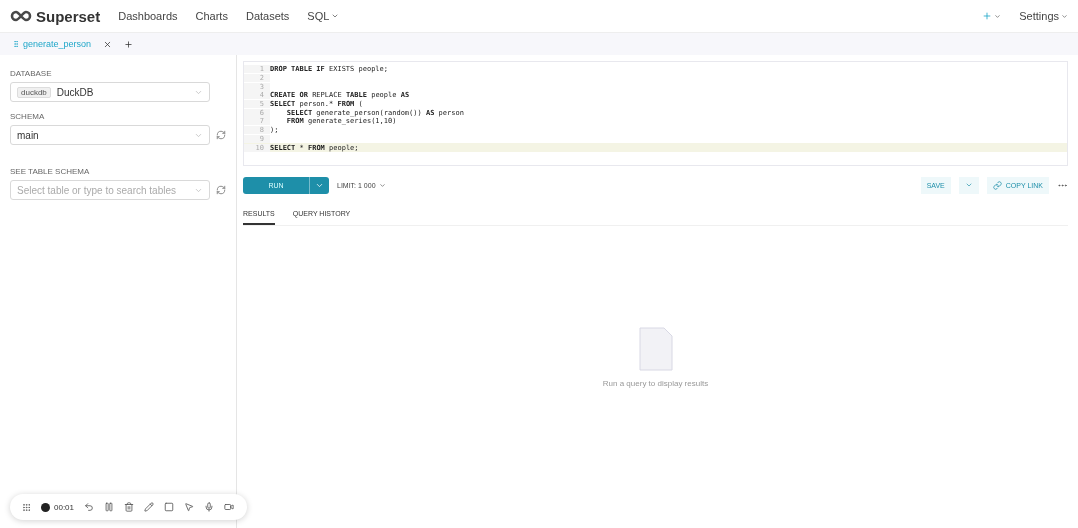 The width and height of the screenshot is (1078, 528). Describe the element at coordinates (21, 16) in the screenshot. I see `infinity-logo-icon` at that location.